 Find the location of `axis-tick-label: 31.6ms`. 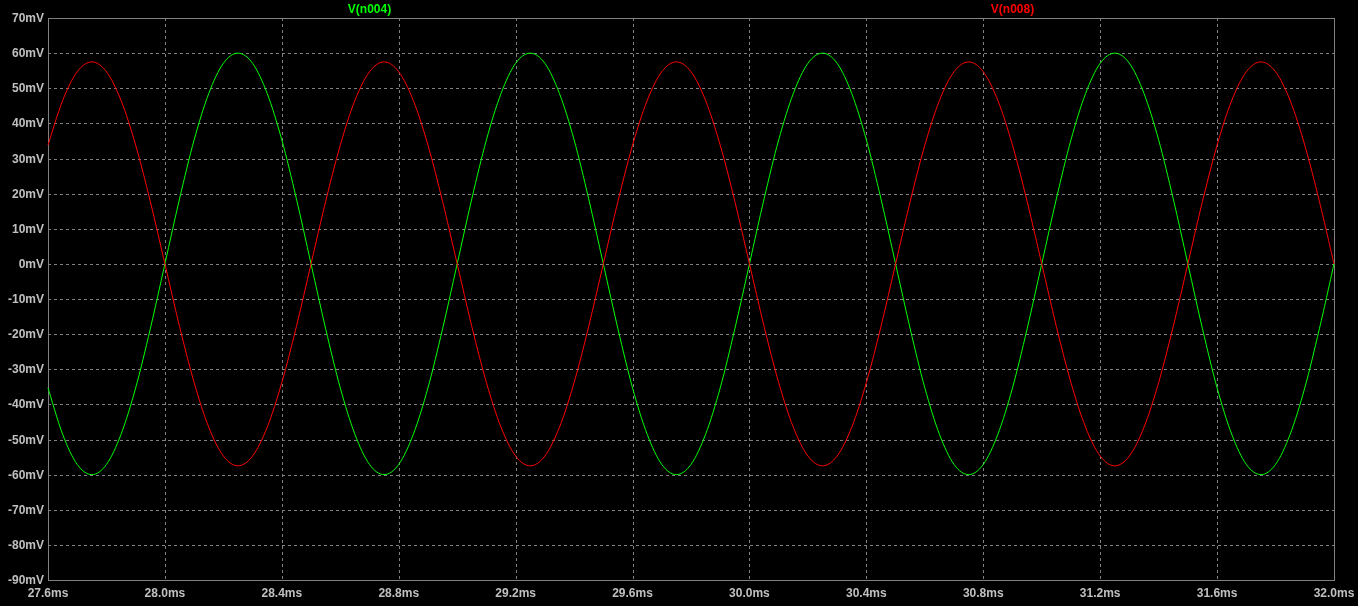

axis-tick-label: 31.6ms is located at coordinates (1217, 593).